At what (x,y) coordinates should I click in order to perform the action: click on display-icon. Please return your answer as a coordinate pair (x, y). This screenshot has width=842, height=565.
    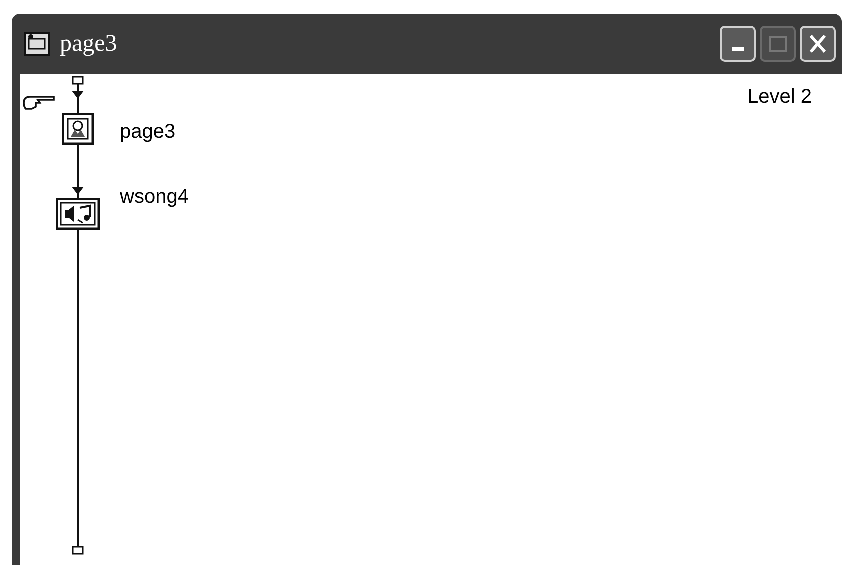
    Looking at the image, I should click on (78, 129).